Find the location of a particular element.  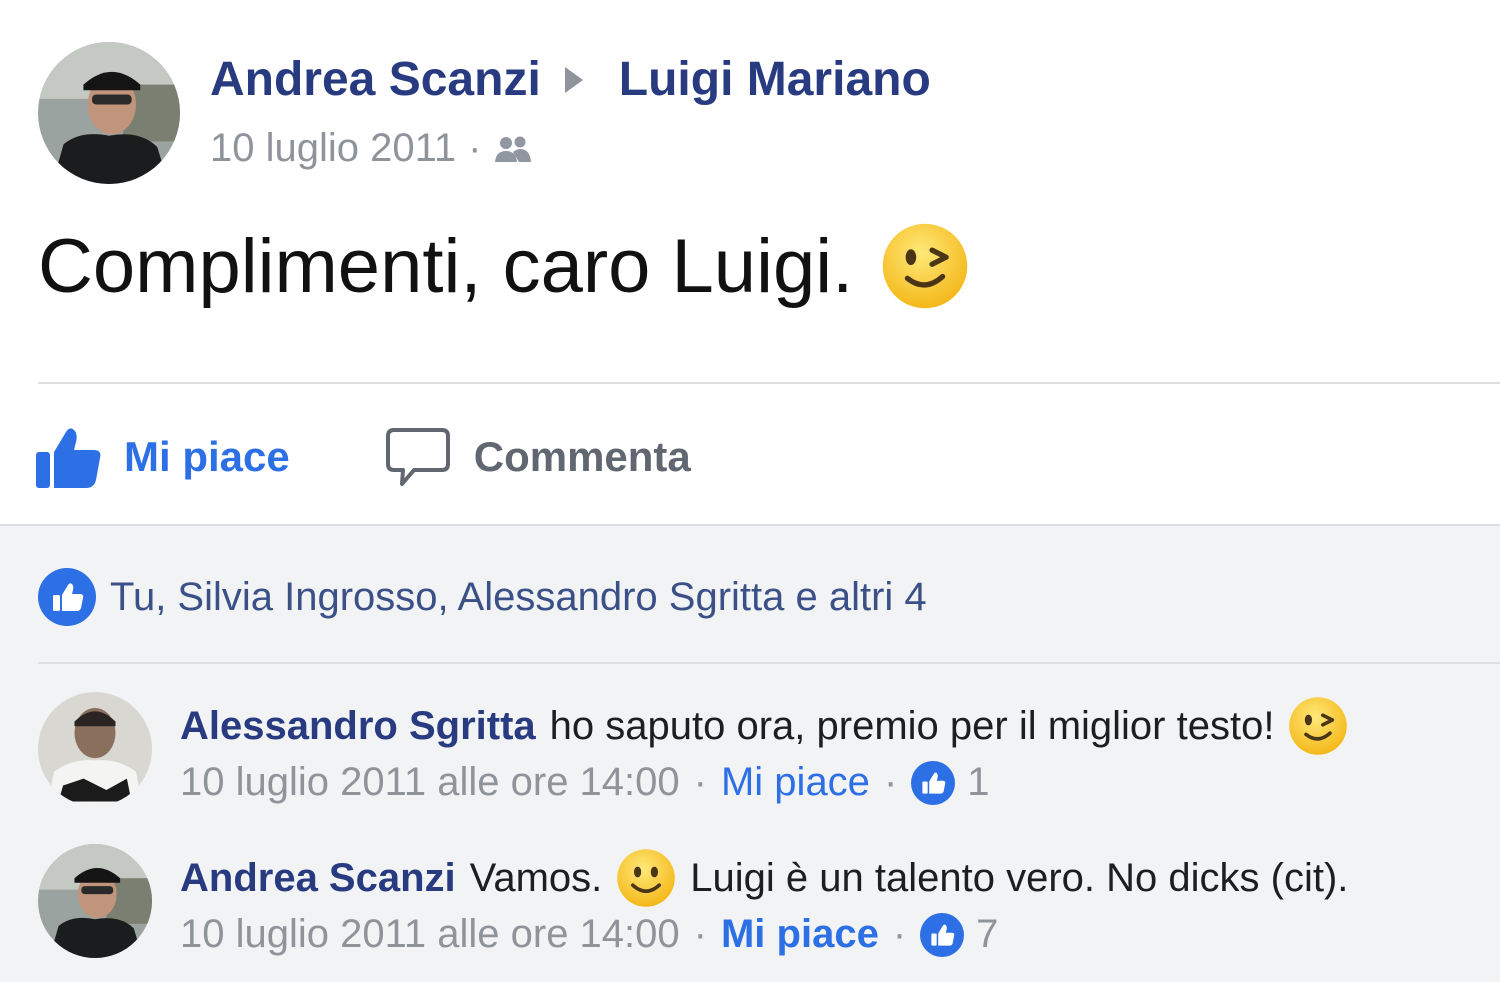

comment-button-label: Commenta is located at coordinates (582, 456).